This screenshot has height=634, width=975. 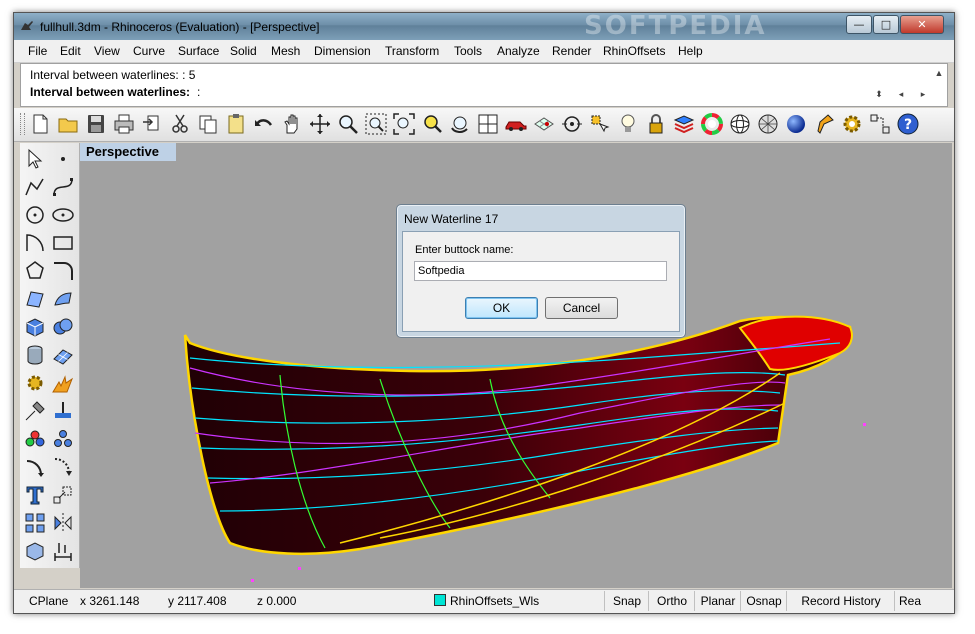 I want to click on zoom-extents-icon, so click(x=404, y=124).